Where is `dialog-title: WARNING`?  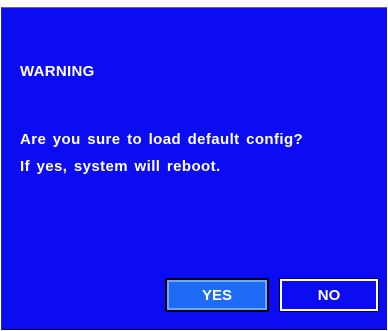 dialog-title: WARNING is located at coordinates (57, 71).